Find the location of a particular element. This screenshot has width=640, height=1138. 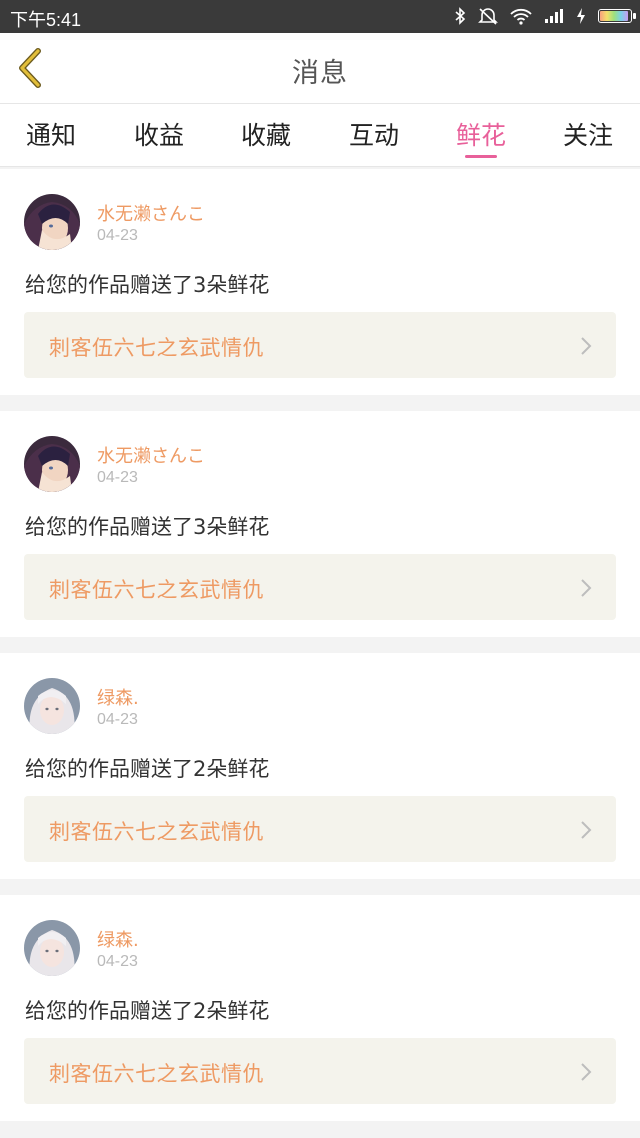

tab-flowers-label: 鲜花 is located at coordinates (480, 135).